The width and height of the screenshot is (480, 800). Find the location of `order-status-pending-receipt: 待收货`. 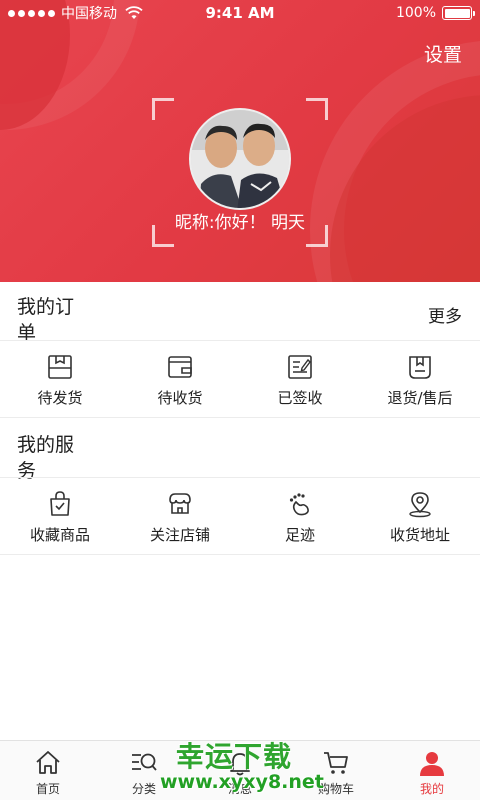

order-status-pending-receipt: 待收货 is located at coordinates (180, 379).